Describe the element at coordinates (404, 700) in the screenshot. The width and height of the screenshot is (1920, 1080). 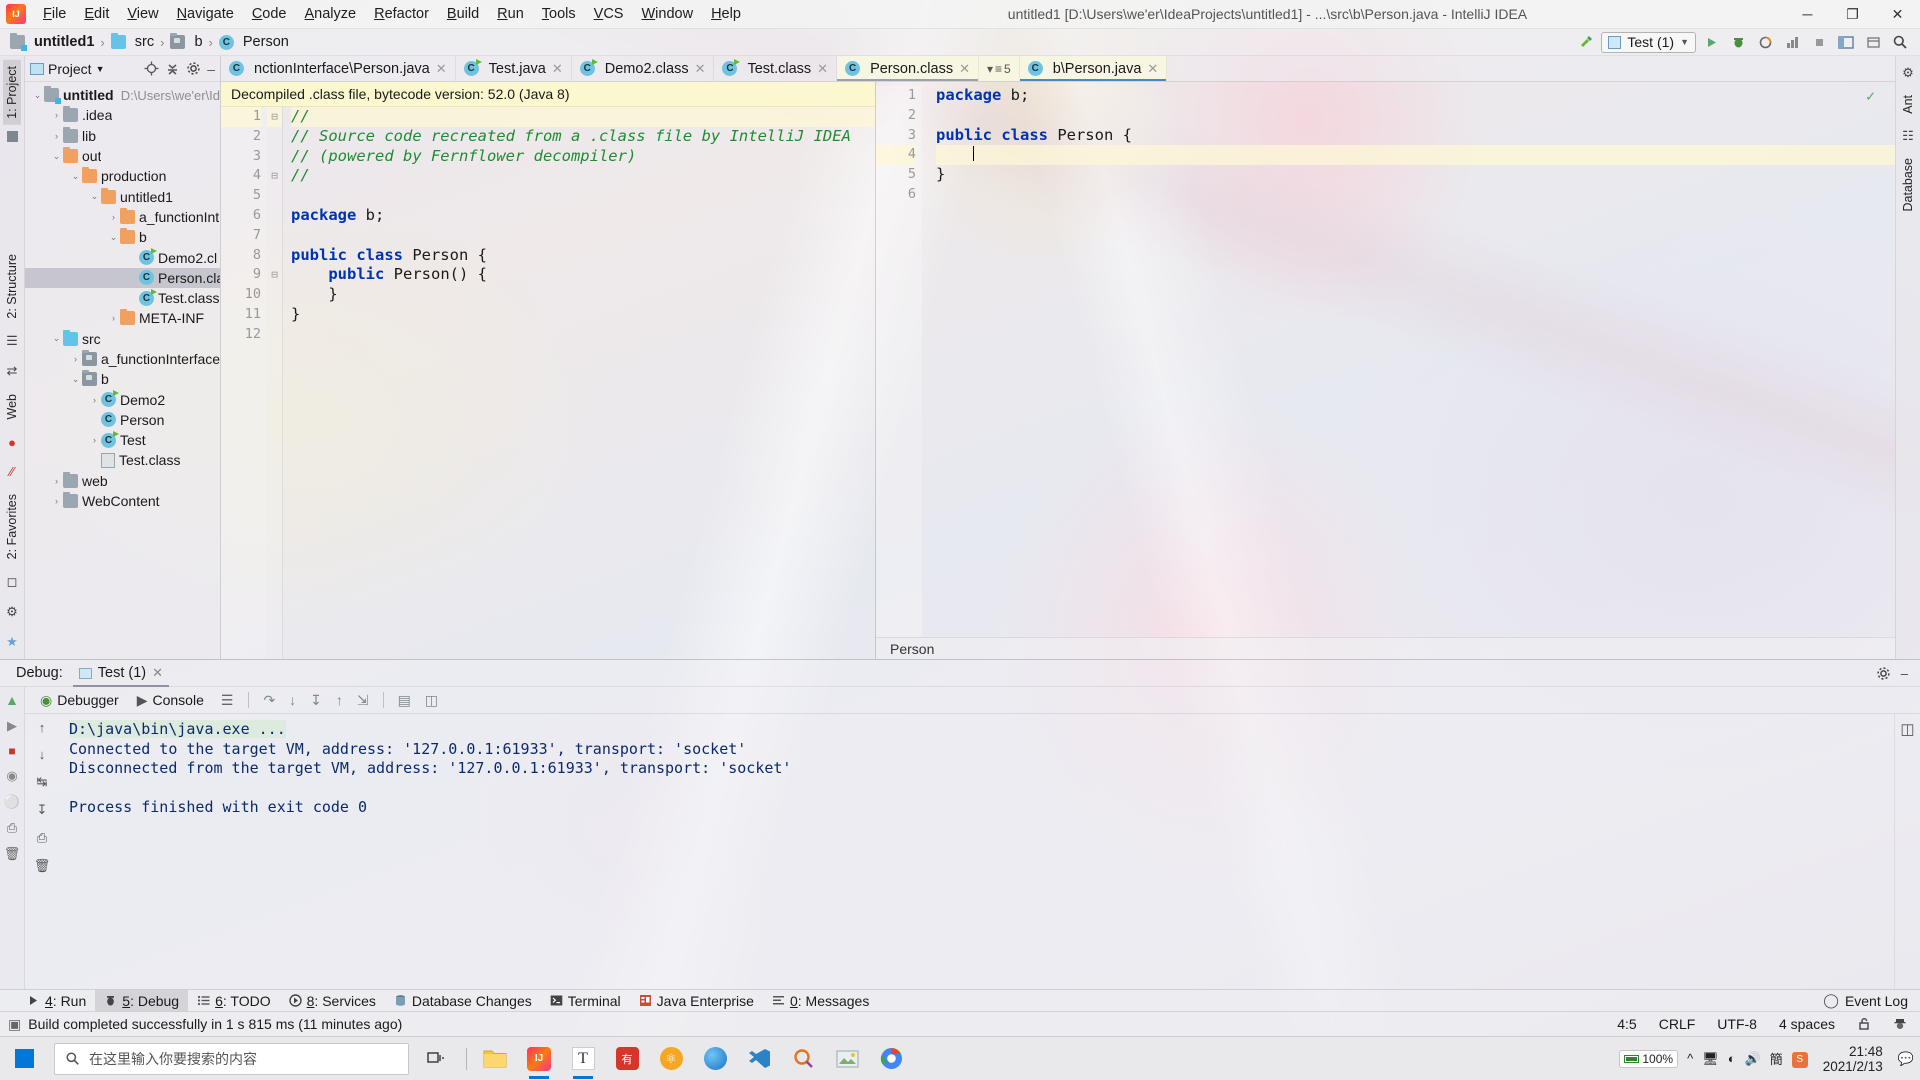
I see `evaluate-expression-icon: ▤` at that location.